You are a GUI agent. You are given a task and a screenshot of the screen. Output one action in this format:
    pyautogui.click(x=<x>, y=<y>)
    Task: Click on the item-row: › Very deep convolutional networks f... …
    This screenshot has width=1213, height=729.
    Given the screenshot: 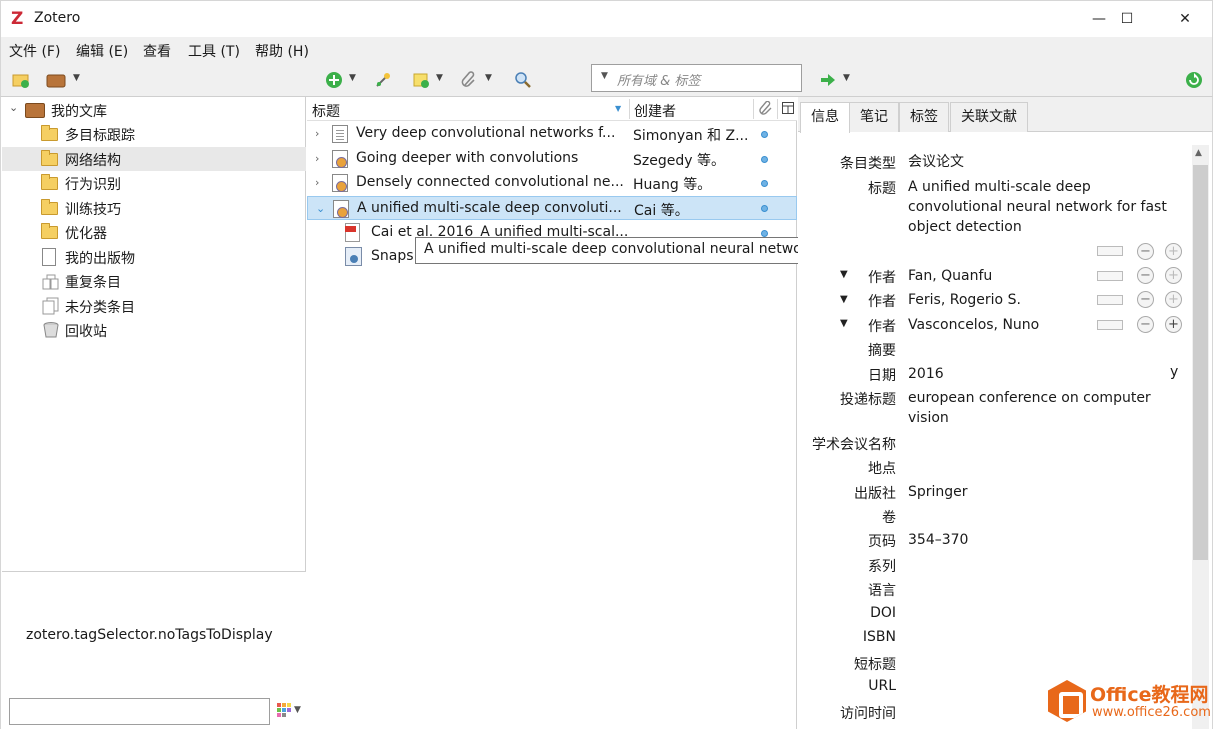 What is the action you would take?
    pyautogui.click(x=552, y=134)
    